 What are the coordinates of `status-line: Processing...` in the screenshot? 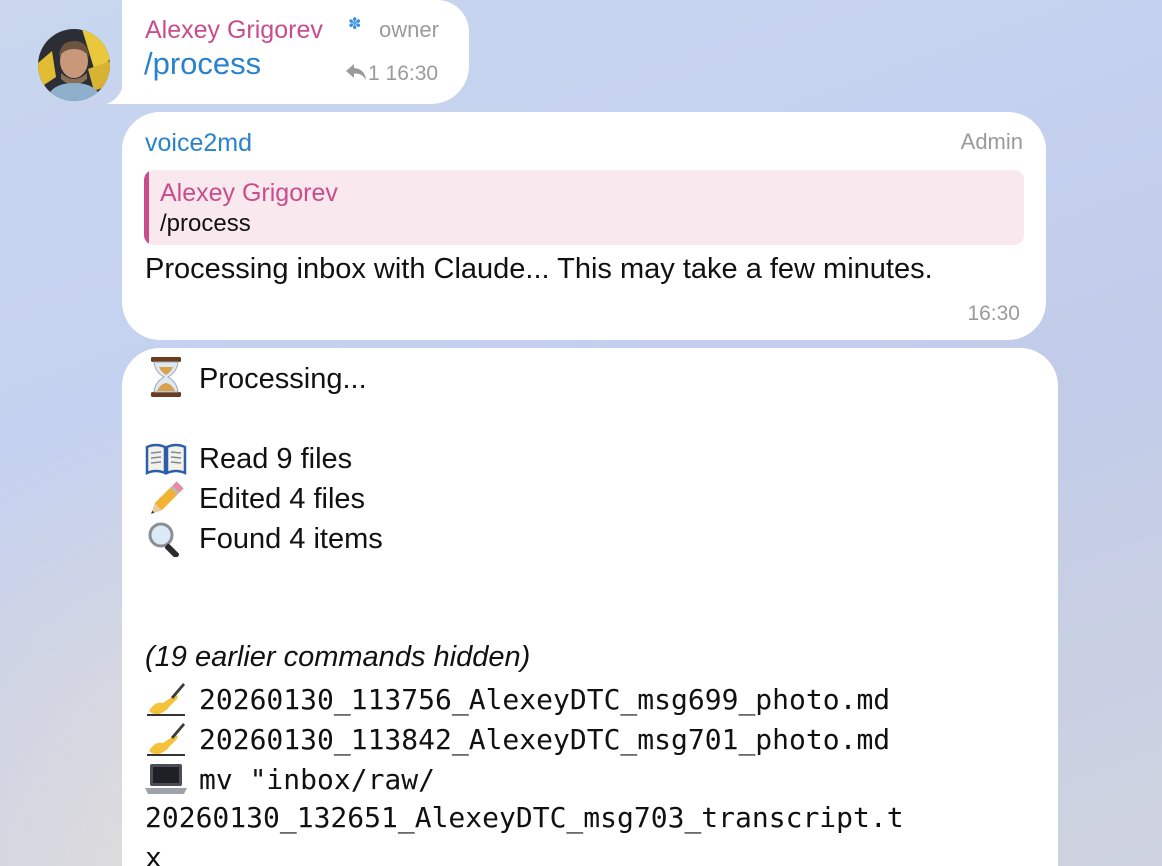 It's located at (256, 377).